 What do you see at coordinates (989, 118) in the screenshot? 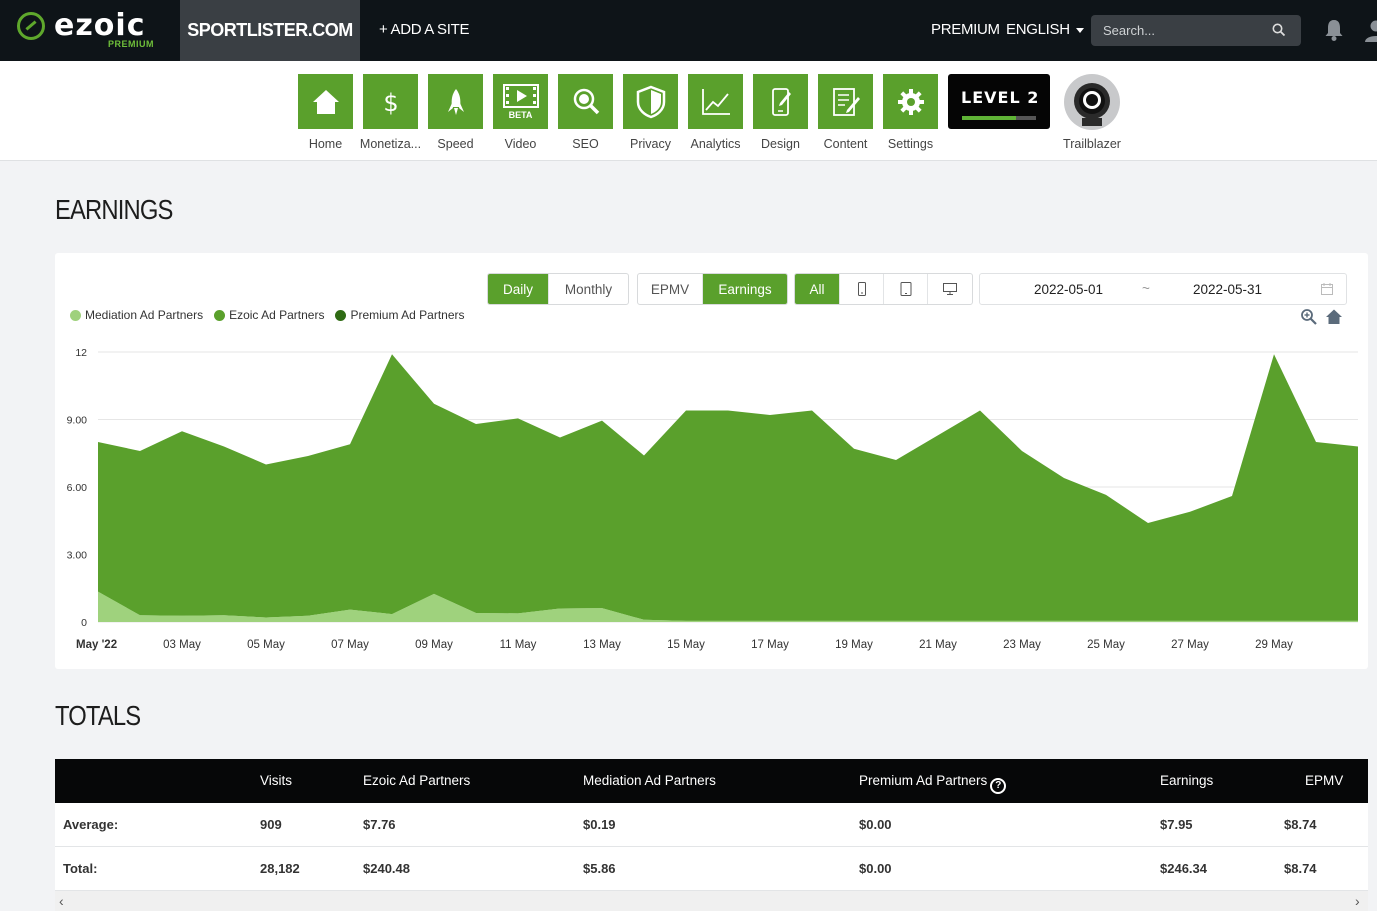
I see `level-progress-fill` at bounding box center [989, 118].